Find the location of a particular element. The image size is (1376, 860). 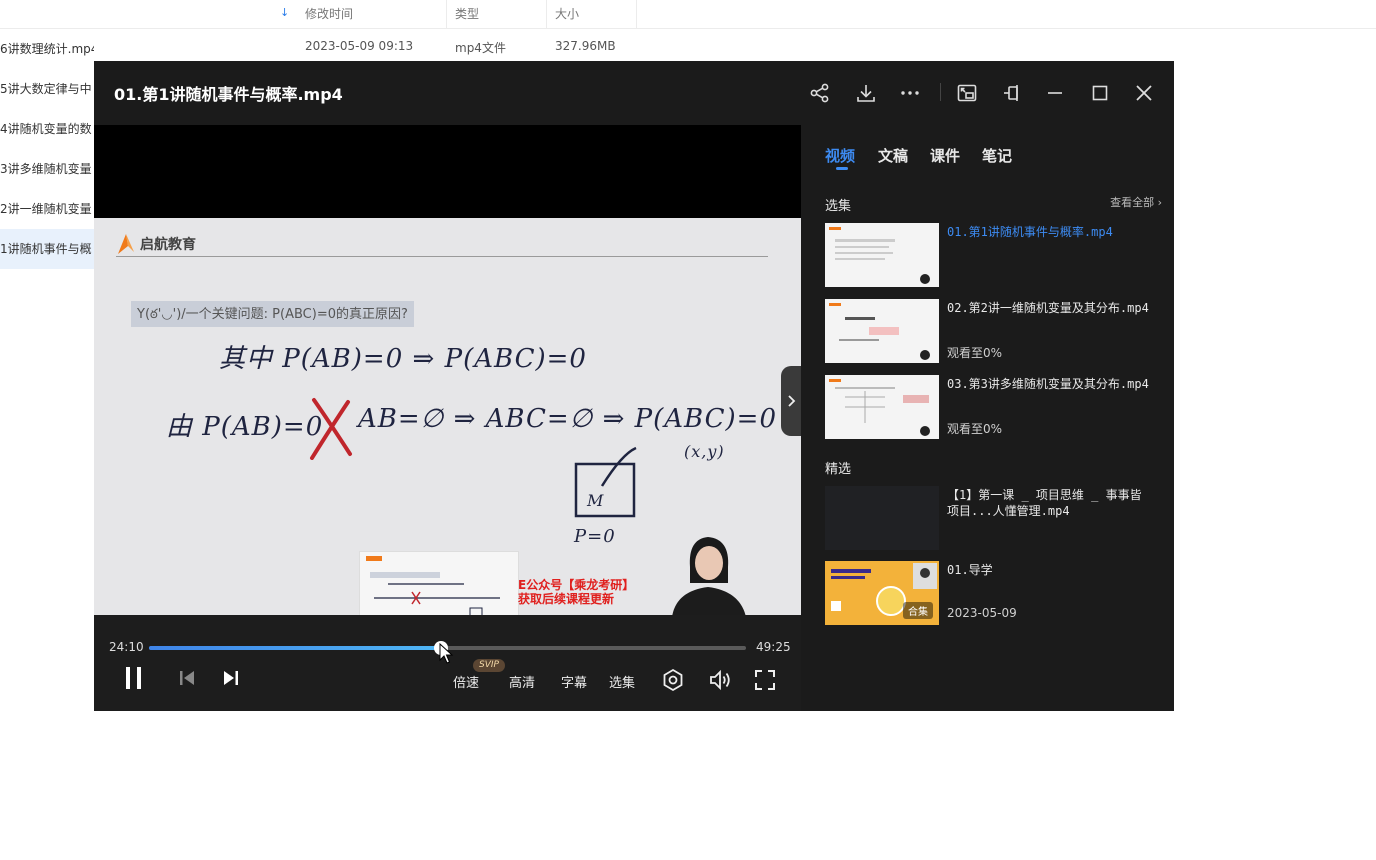

tab-notes: 笔记 is located at coordinates (997, 155).